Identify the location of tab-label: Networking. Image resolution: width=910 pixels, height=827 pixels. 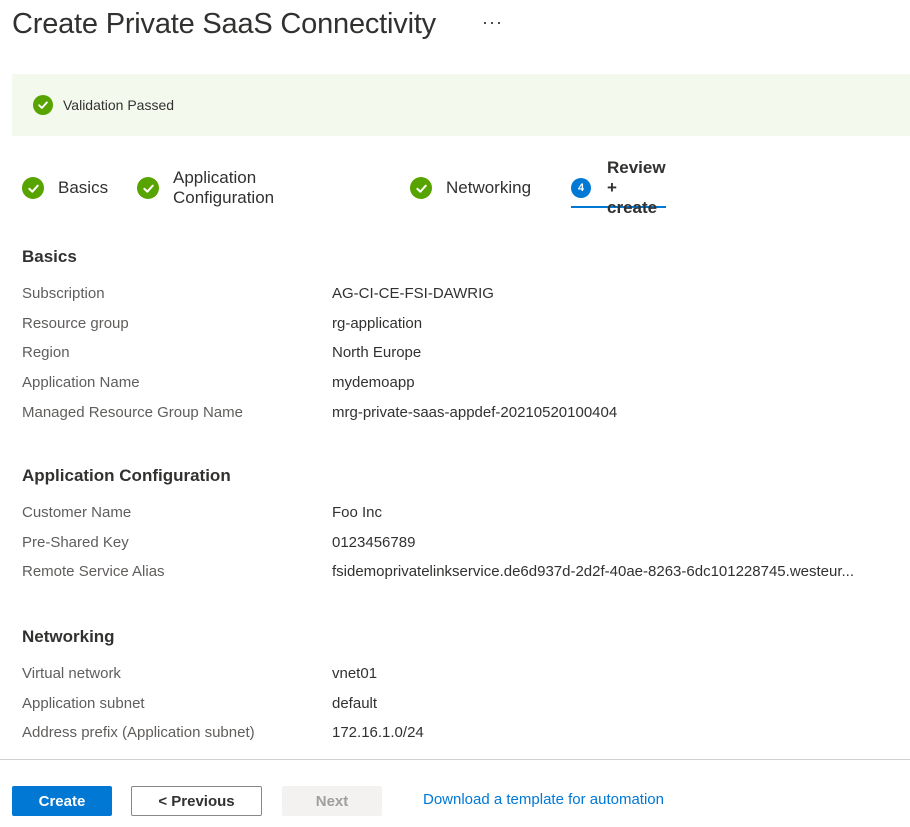
(489, 187).